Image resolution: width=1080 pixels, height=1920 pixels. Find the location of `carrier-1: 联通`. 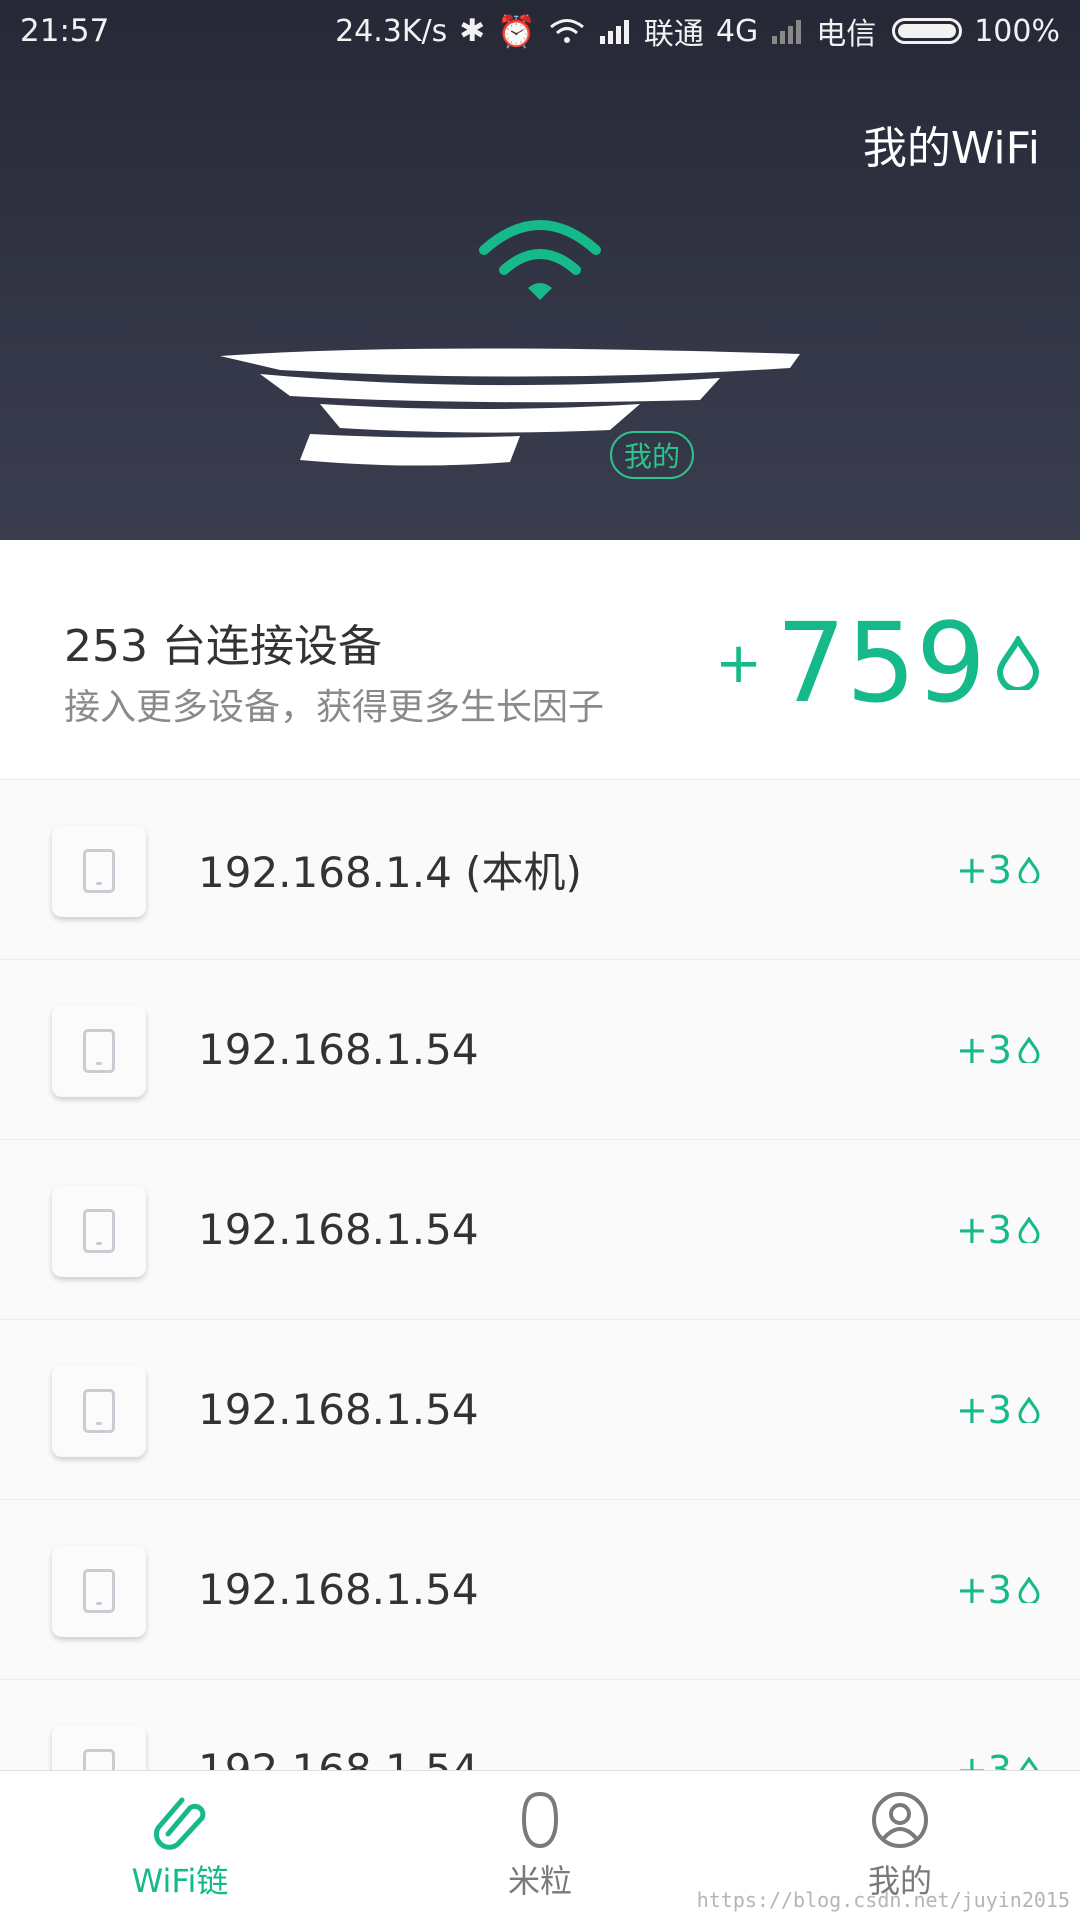

carrier-1: 联通 is located at coordinates (673, 34).